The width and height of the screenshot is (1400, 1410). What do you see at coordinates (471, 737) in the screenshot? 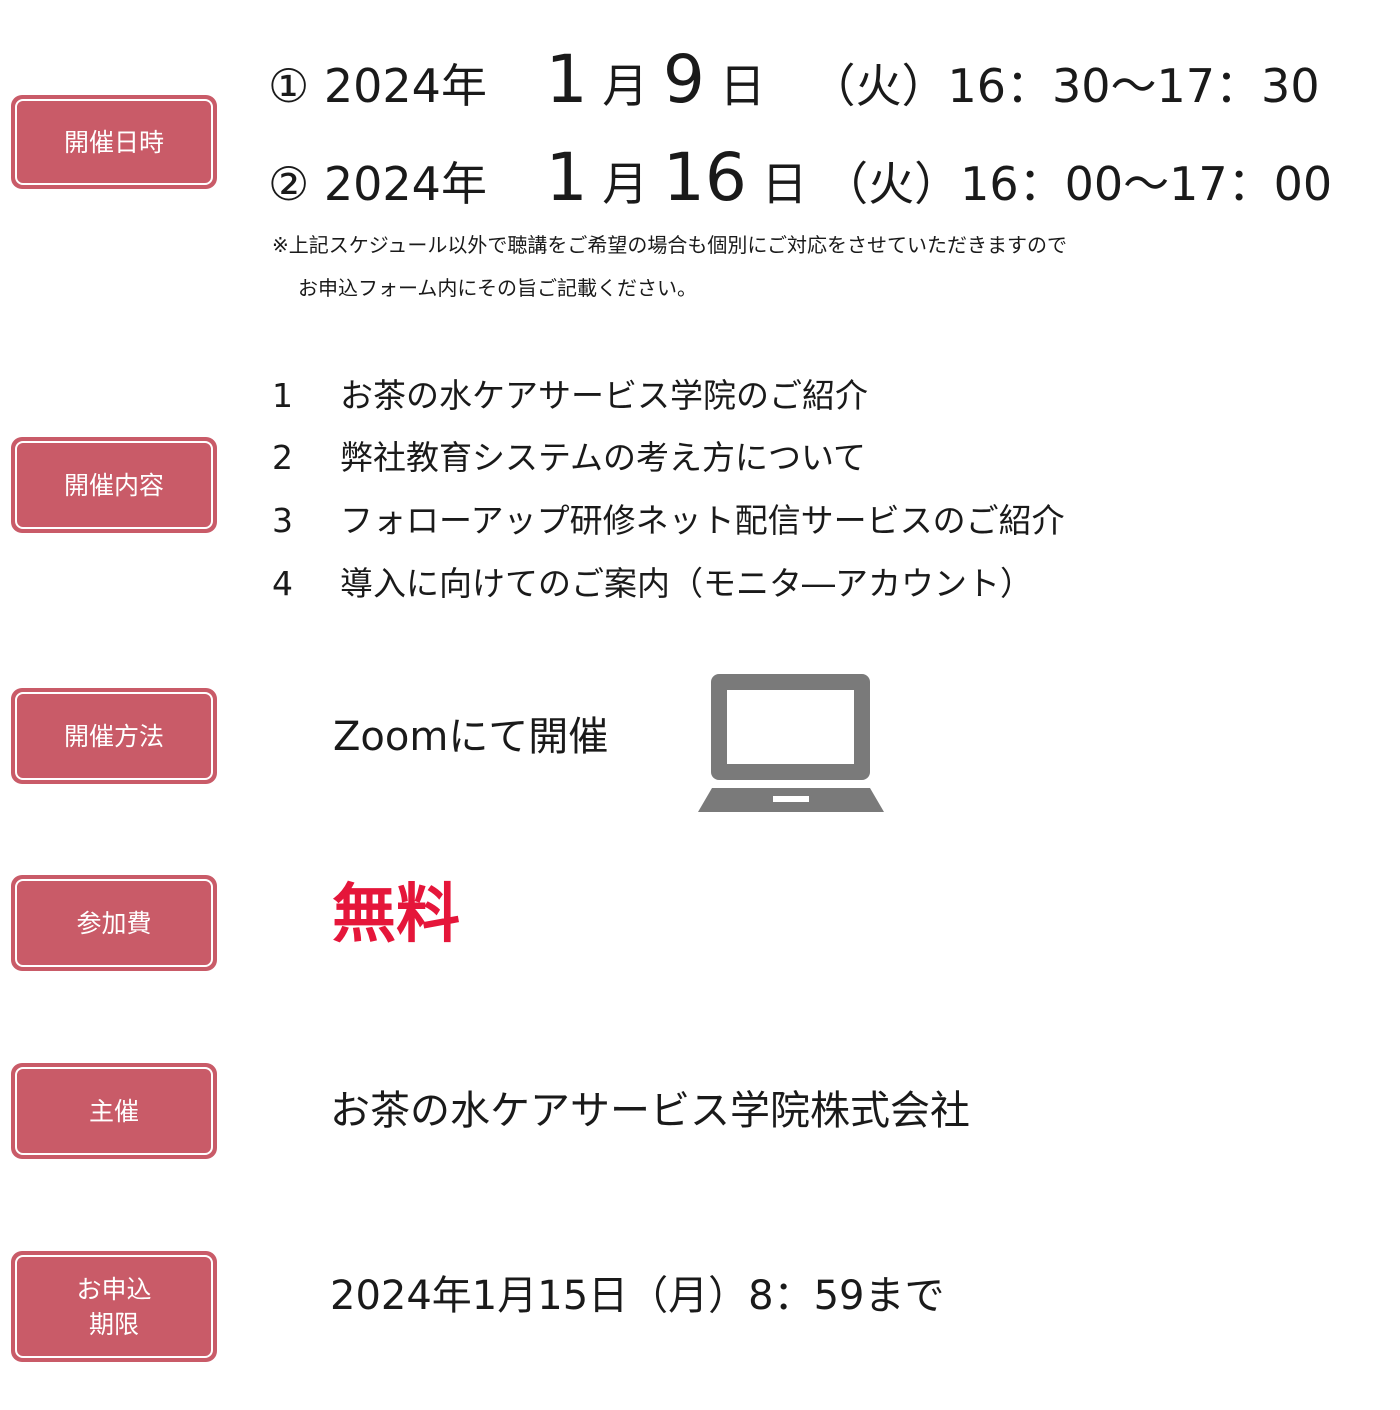
I see `method-text: Zoomにて開催` at bounding box center [471, 737].